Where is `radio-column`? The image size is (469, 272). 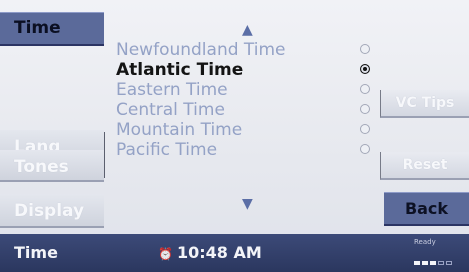 radio-column is located at coordinates (368, 104).